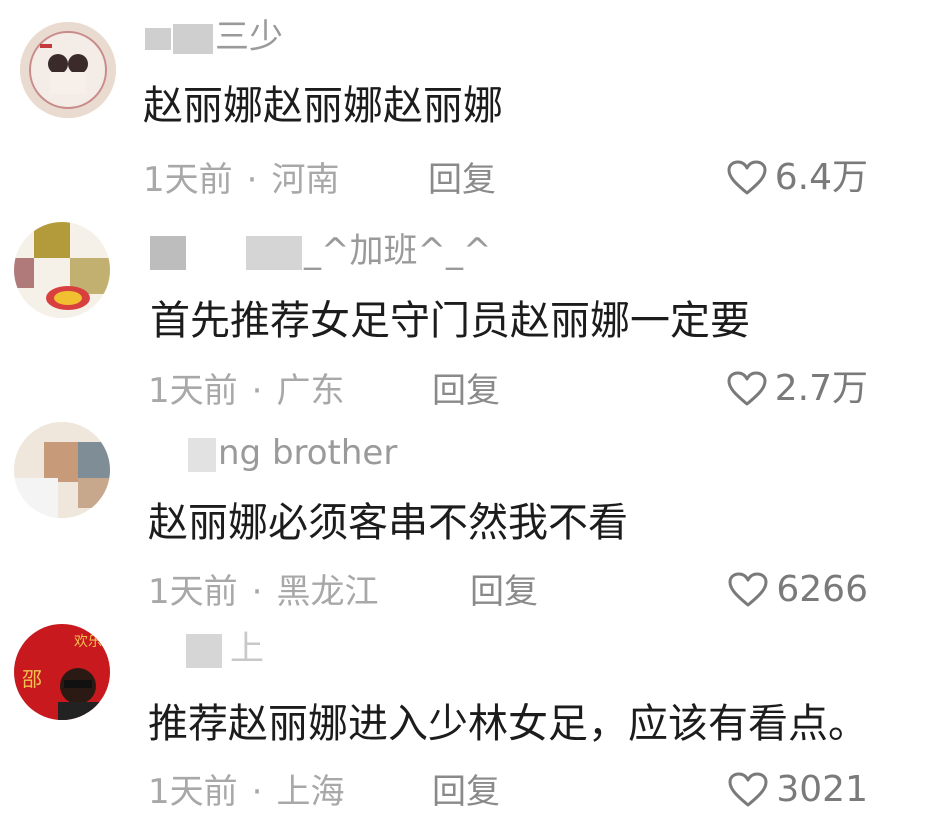  I want to click on svg-text: 邵, so click(32, 679).